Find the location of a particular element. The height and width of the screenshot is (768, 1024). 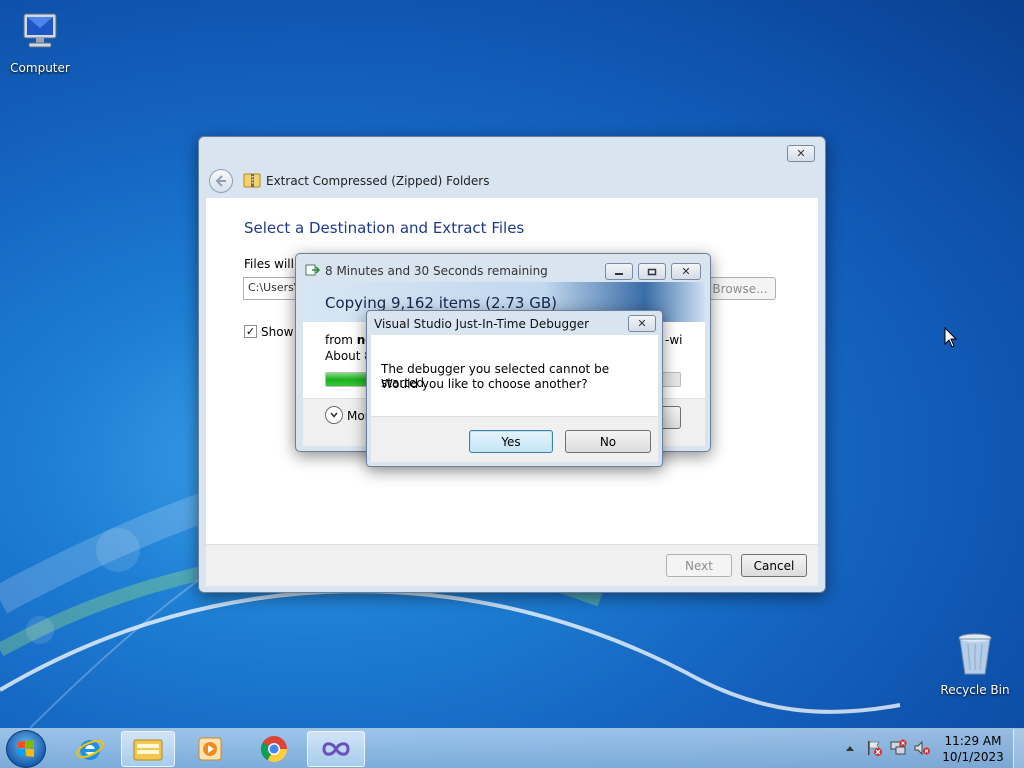

debugger-message-line2: Would you like to choose another? is located at coordinates (484, 384).